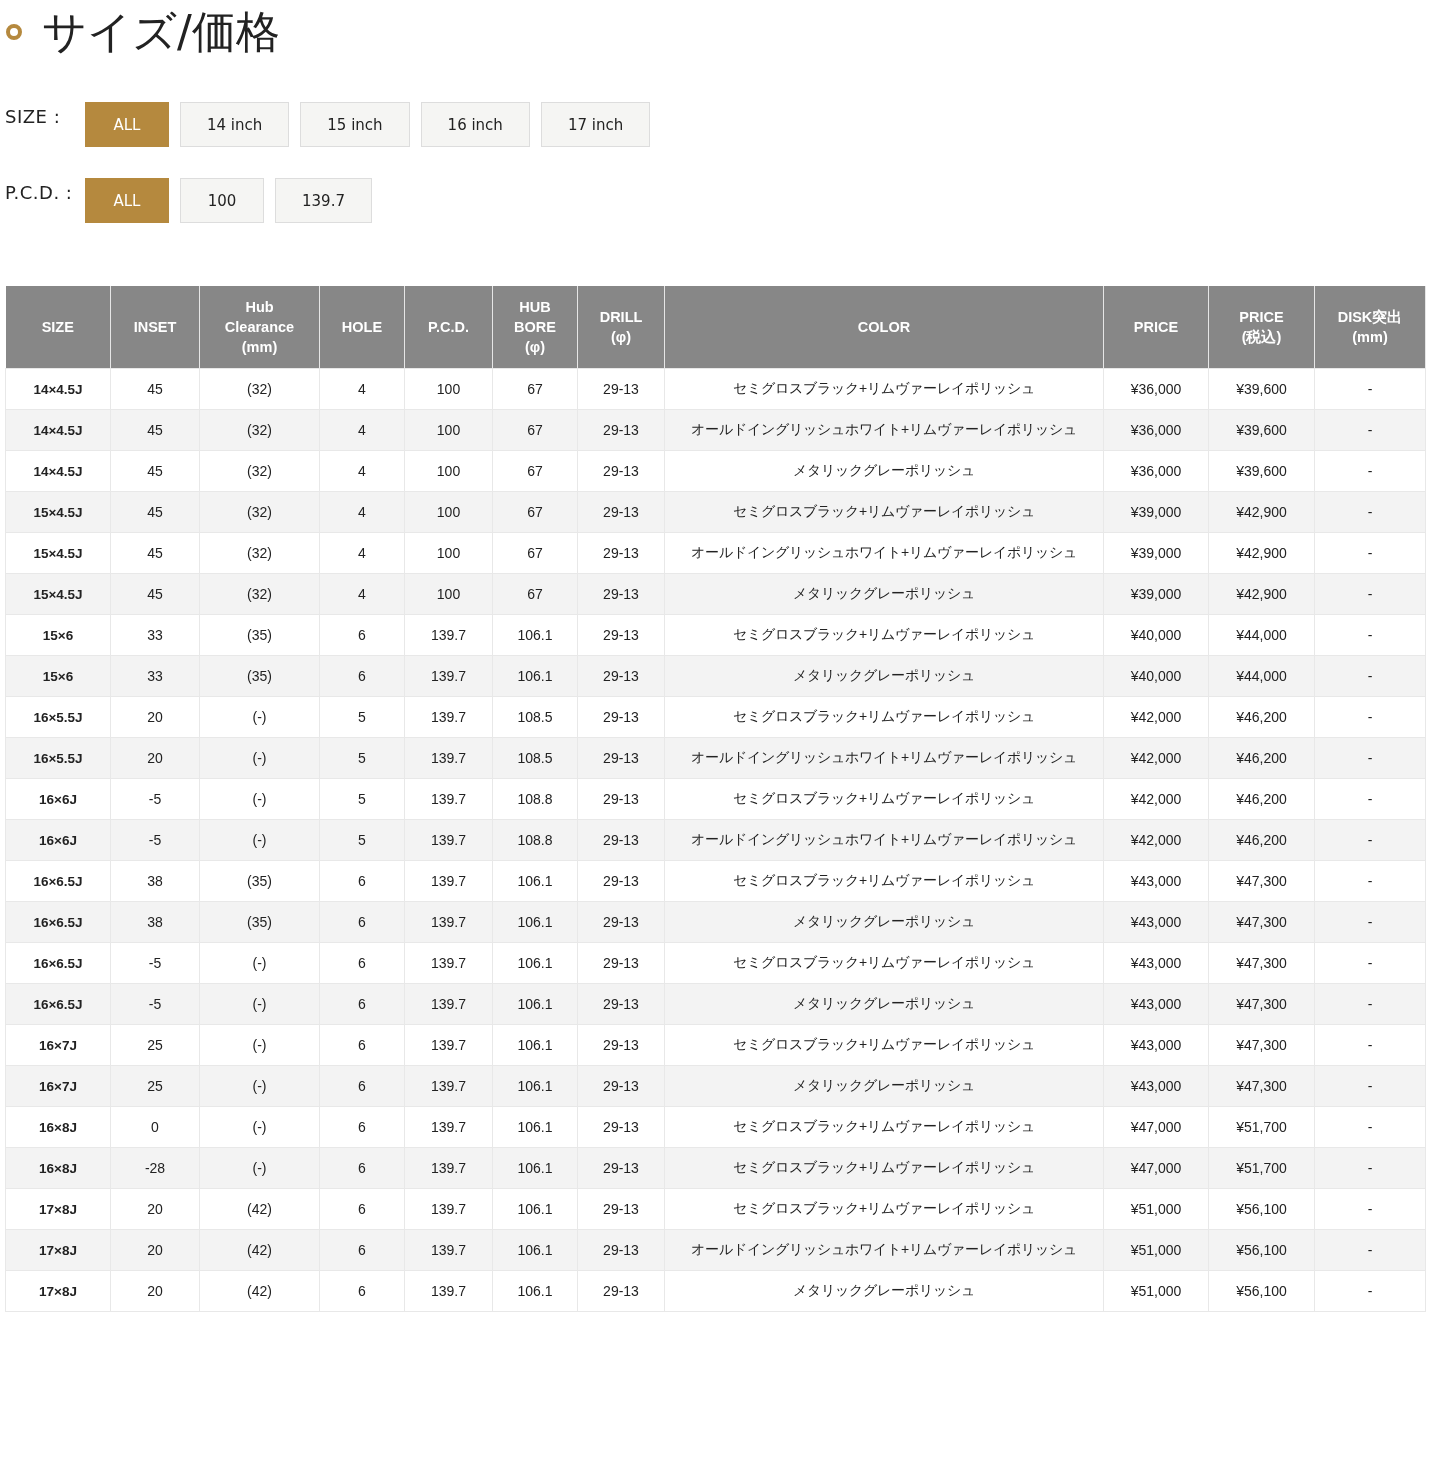 The image size is (1436, 1459). Describe the element at coordinates (155, 1250) in the screenshot. I see `table-cell: 20` at that location.